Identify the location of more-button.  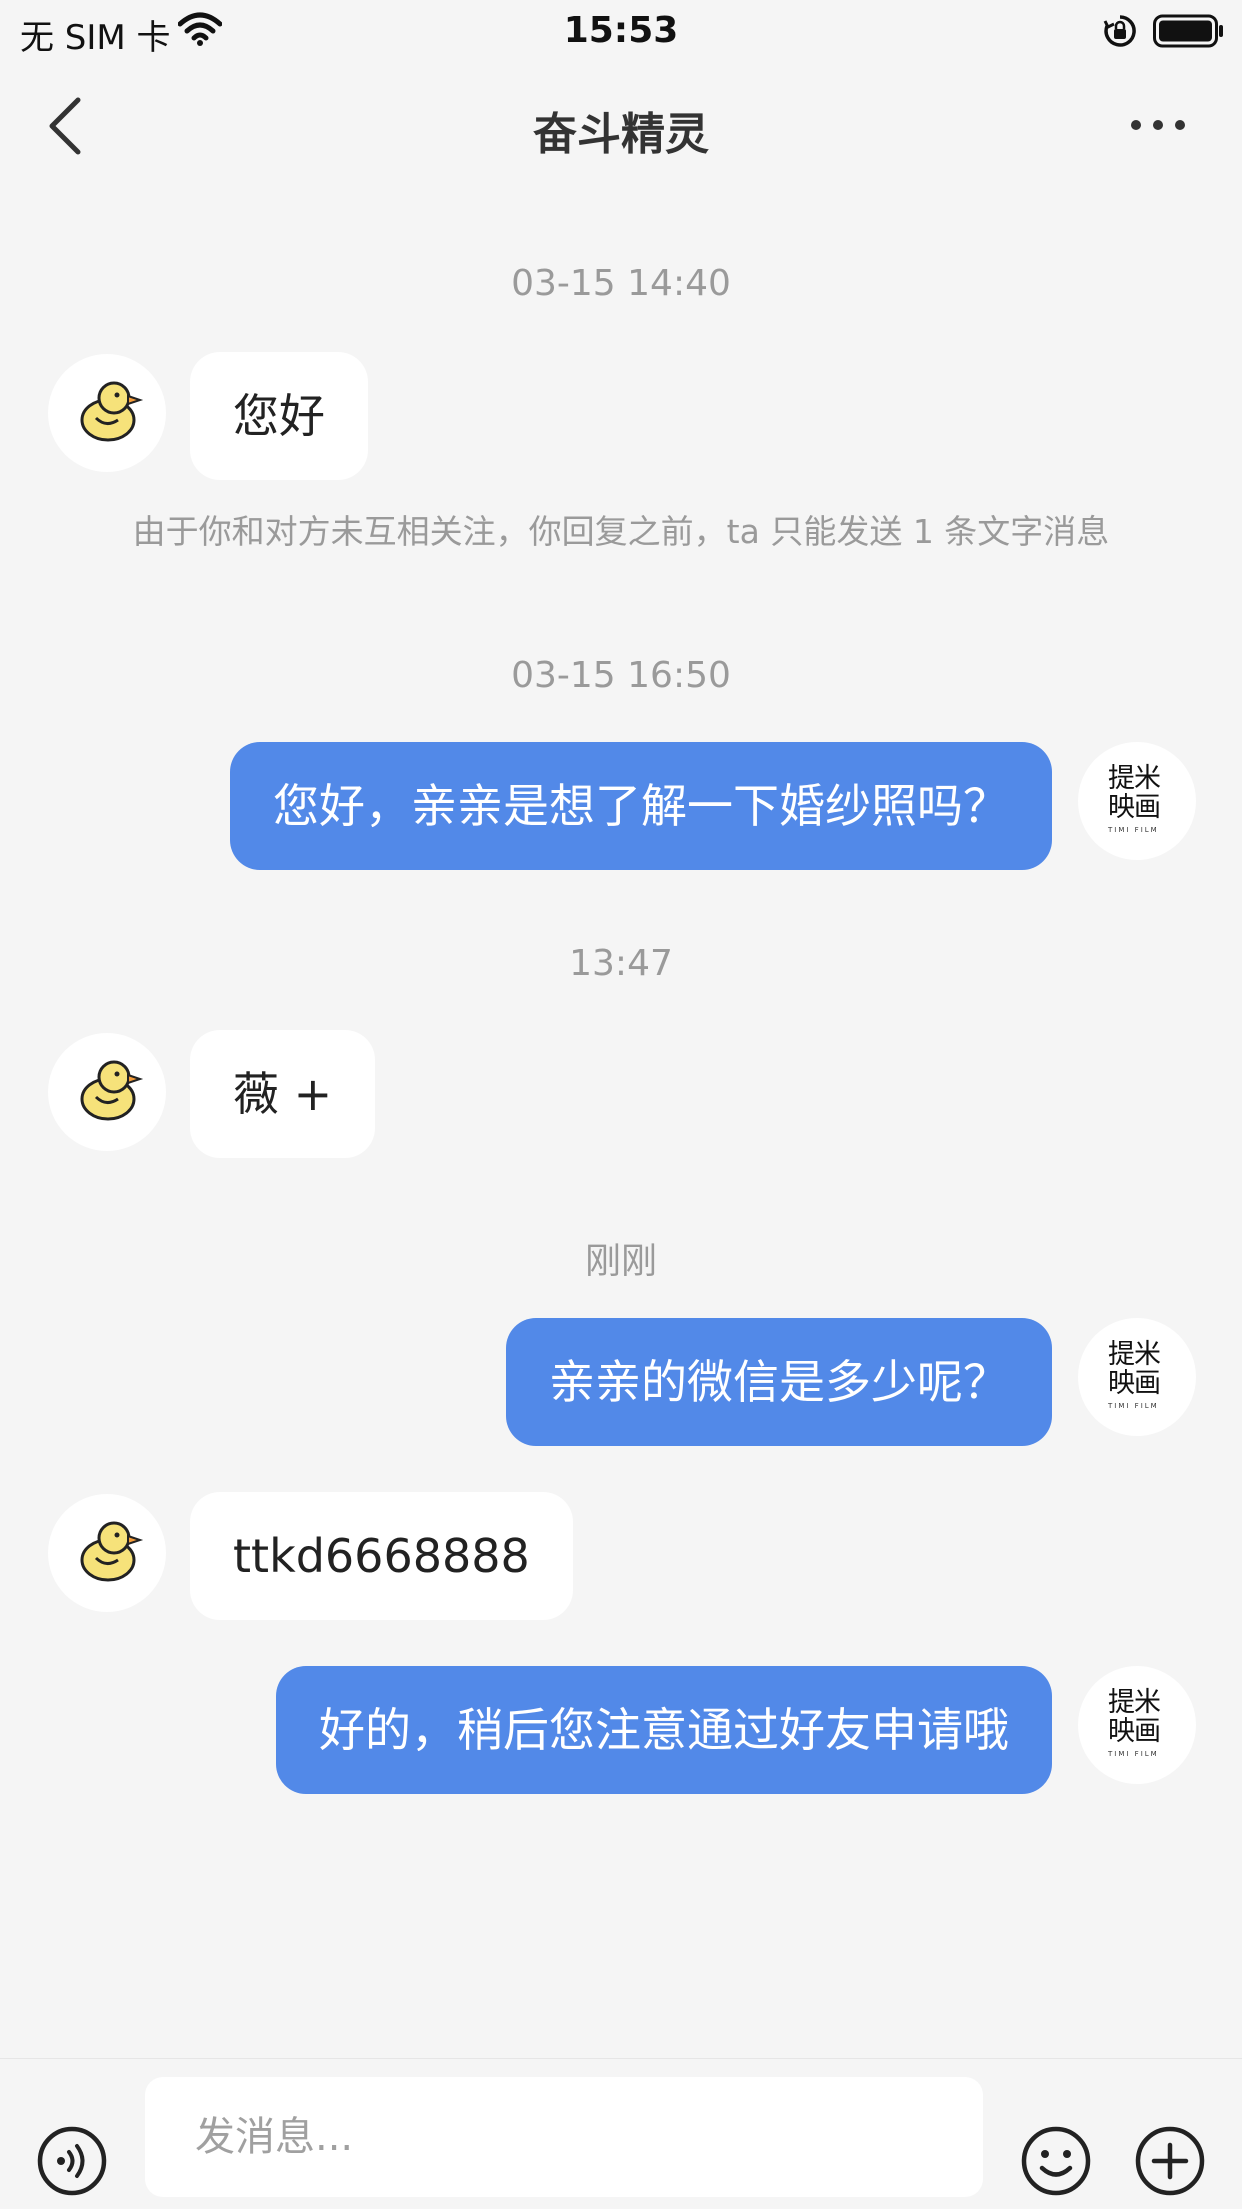
(1158, 125).